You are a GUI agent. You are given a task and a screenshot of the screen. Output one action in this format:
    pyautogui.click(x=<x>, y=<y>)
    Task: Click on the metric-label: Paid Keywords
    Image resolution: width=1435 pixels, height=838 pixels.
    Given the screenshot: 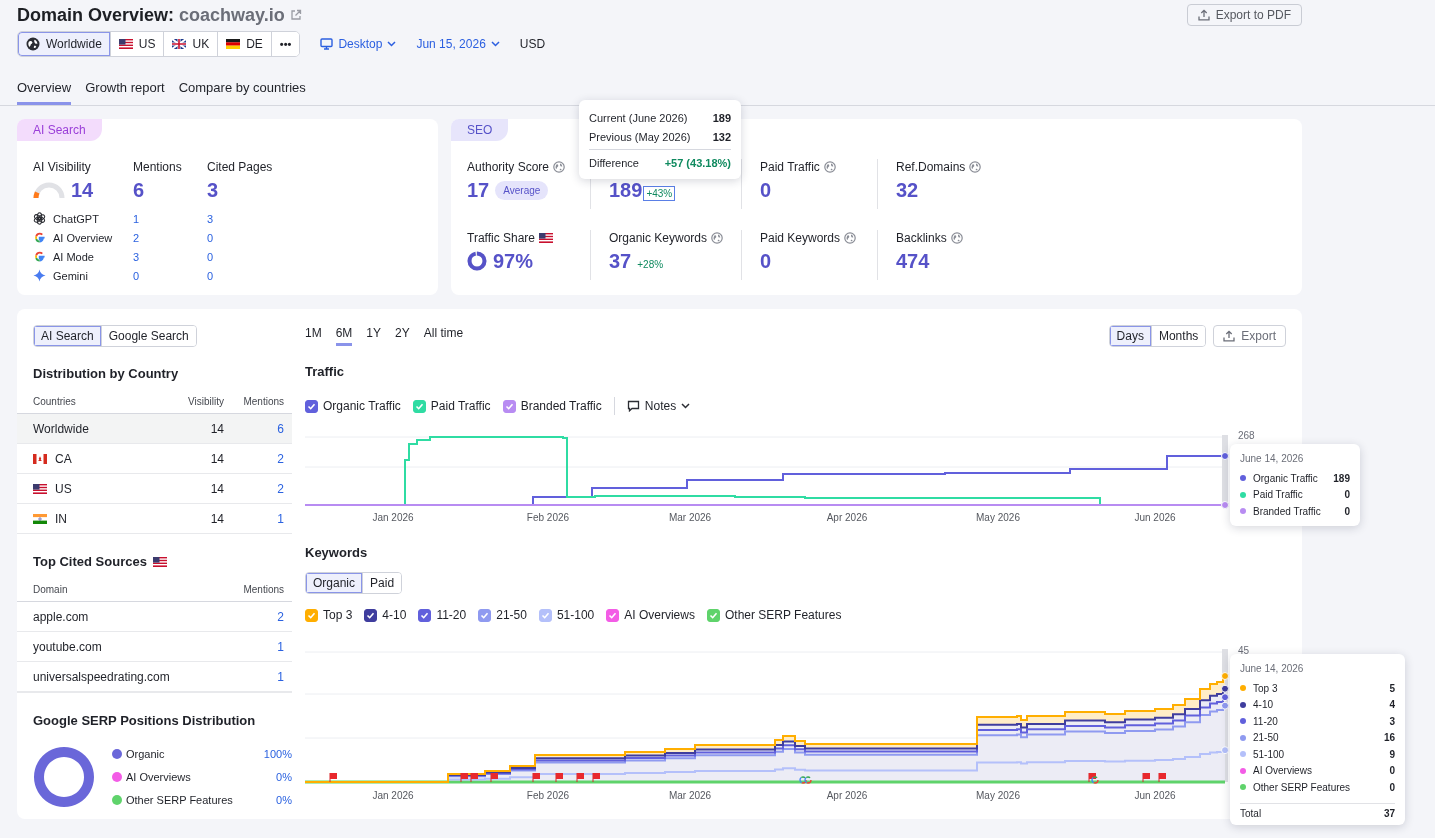 What is the action you would take?
    pyautogui.click(x=800, y=237)
    